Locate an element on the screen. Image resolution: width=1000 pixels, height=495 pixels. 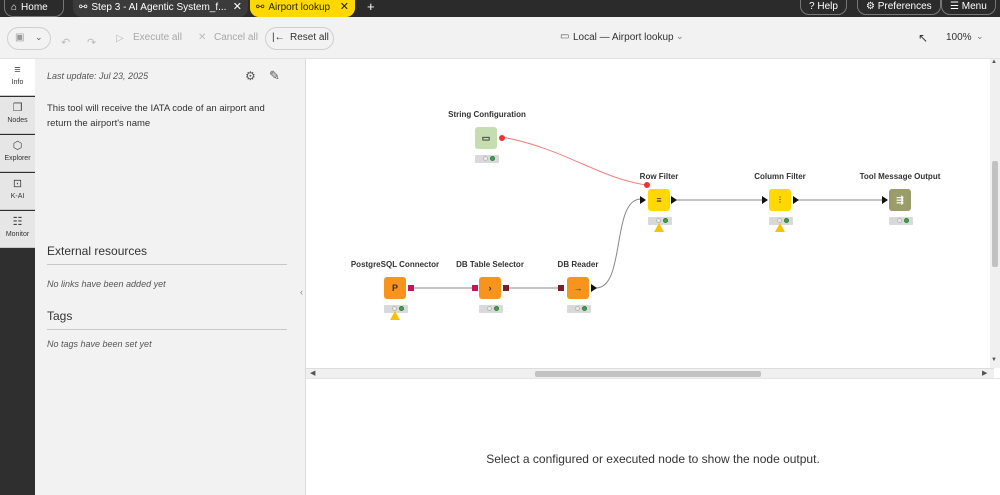
info-icon: ≡ is located at coordinates (17, 70).